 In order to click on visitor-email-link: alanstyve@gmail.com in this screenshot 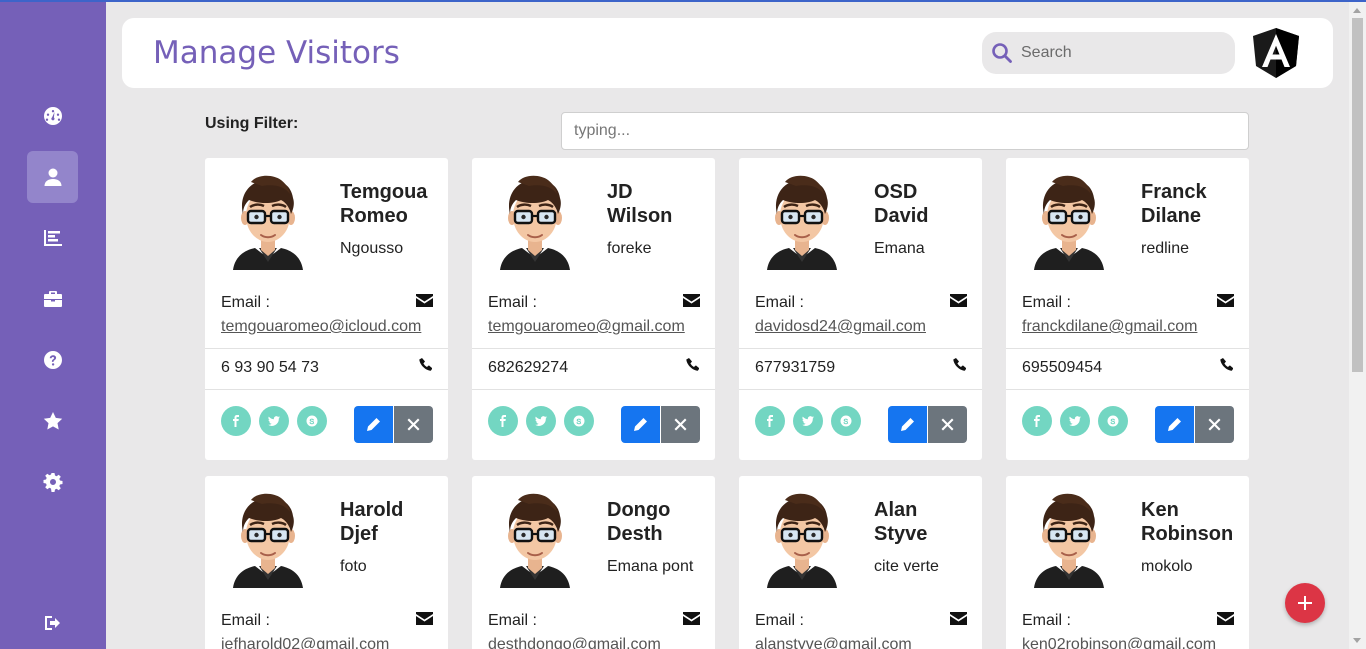, I will do `click(833, 642)`.